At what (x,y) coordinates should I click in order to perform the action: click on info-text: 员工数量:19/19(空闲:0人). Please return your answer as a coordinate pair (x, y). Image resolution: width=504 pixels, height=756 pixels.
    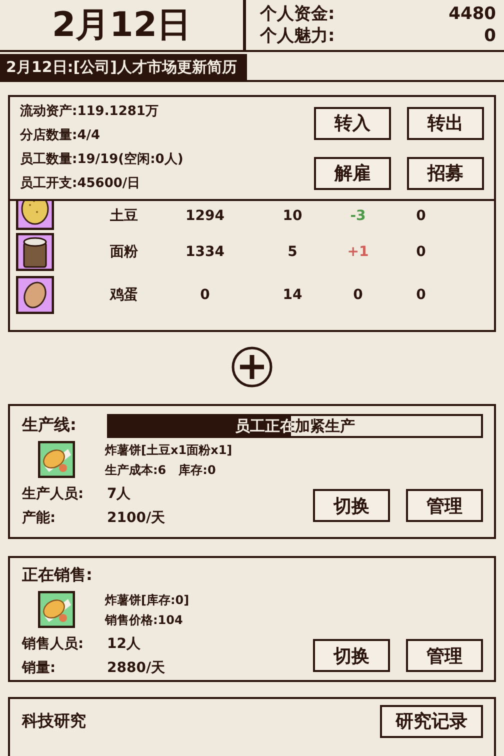
    Looking at the image, I should click on (102, 160).